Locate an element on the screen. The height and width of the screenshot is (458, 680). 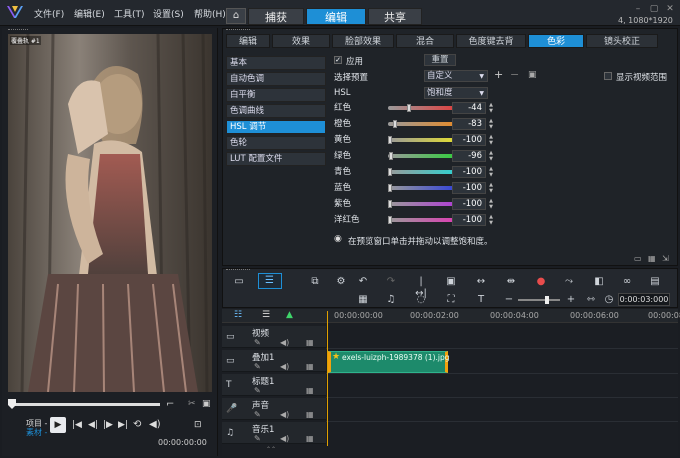
panel-expand-icon: ⇲ is located at coordinates (665, 258).